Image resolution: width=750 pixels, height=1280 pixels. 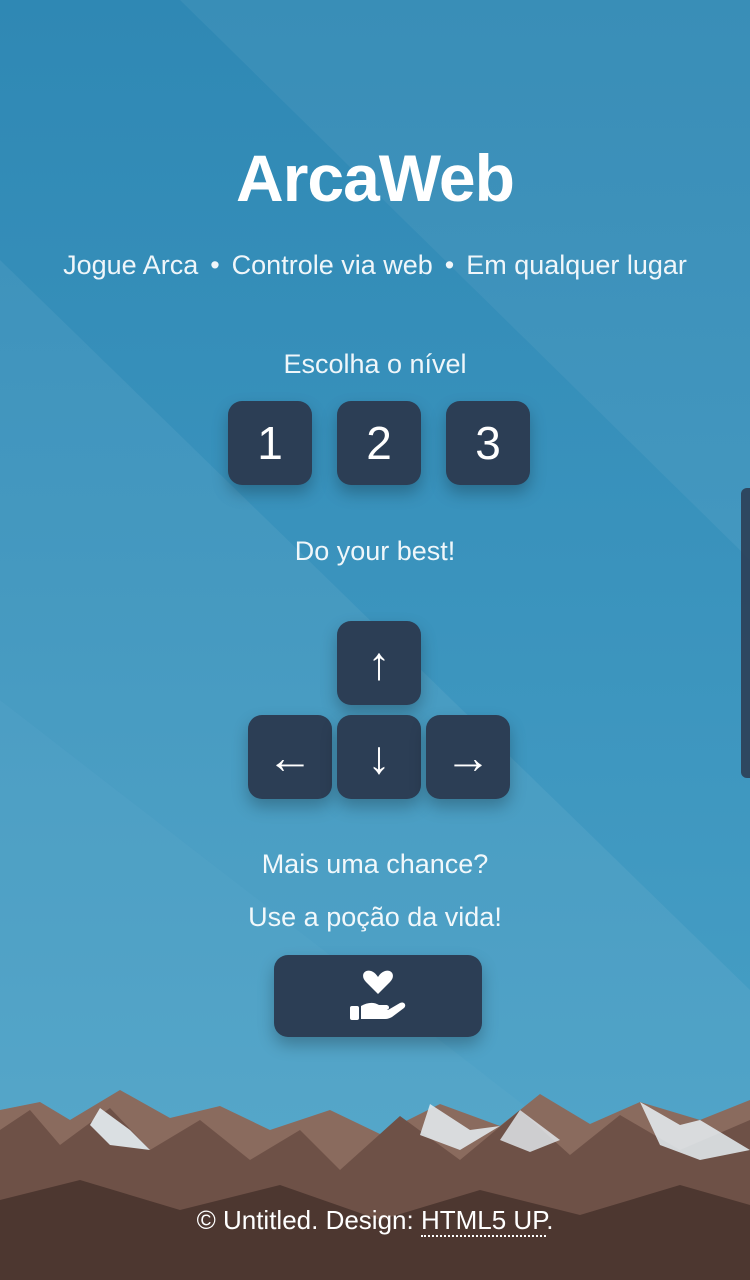 I want to click on dpad-right-button: →, so click(x=468, y=757).